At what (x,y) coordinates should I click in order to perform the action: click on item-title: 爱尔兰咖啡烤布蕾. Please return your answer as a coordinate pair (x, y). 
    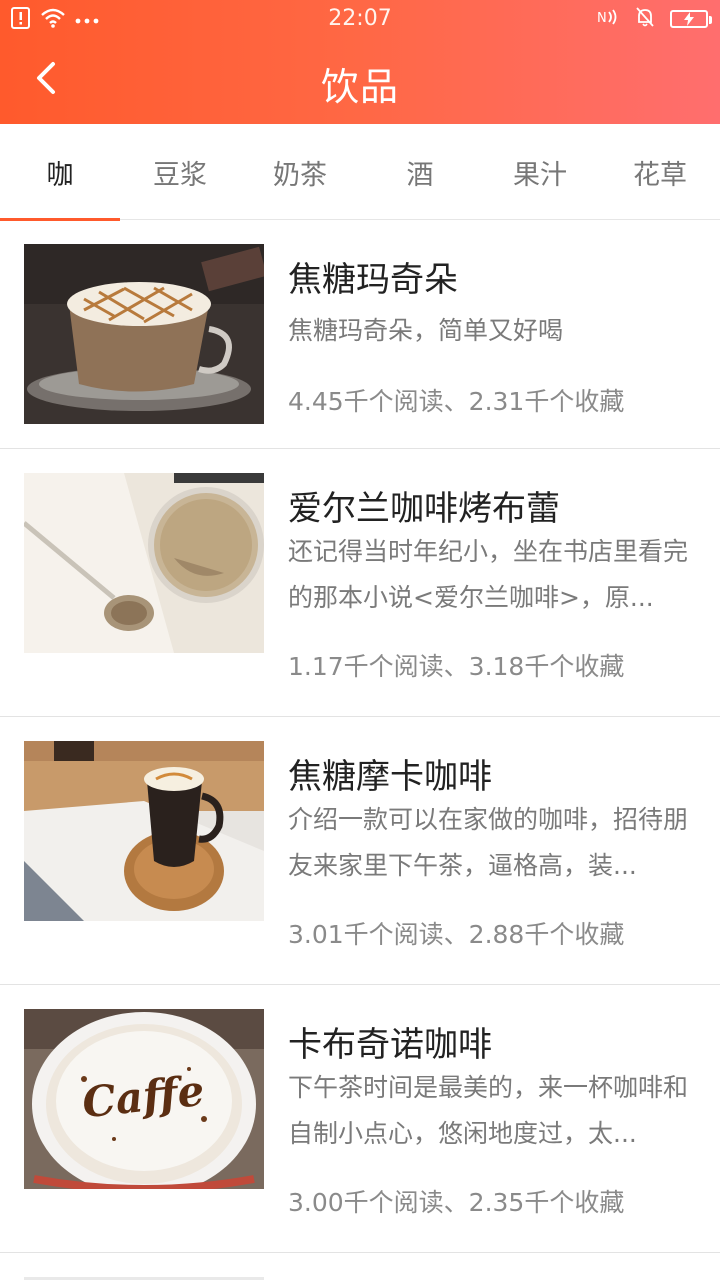
    Looking at the image, I should click on (424, 509).